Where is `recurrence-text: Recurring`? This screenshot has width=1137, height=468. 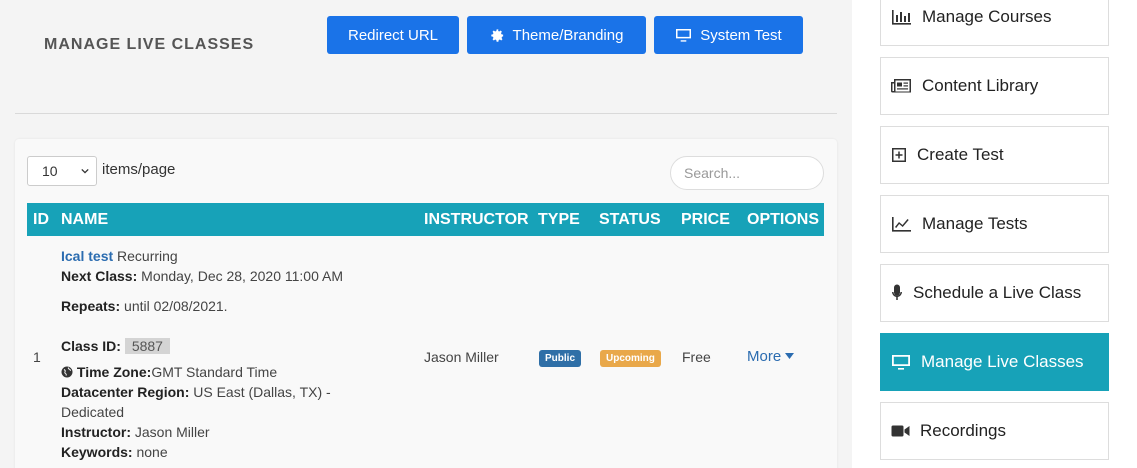
recurrence-text: Recurring is located at coordinates (147, 256).